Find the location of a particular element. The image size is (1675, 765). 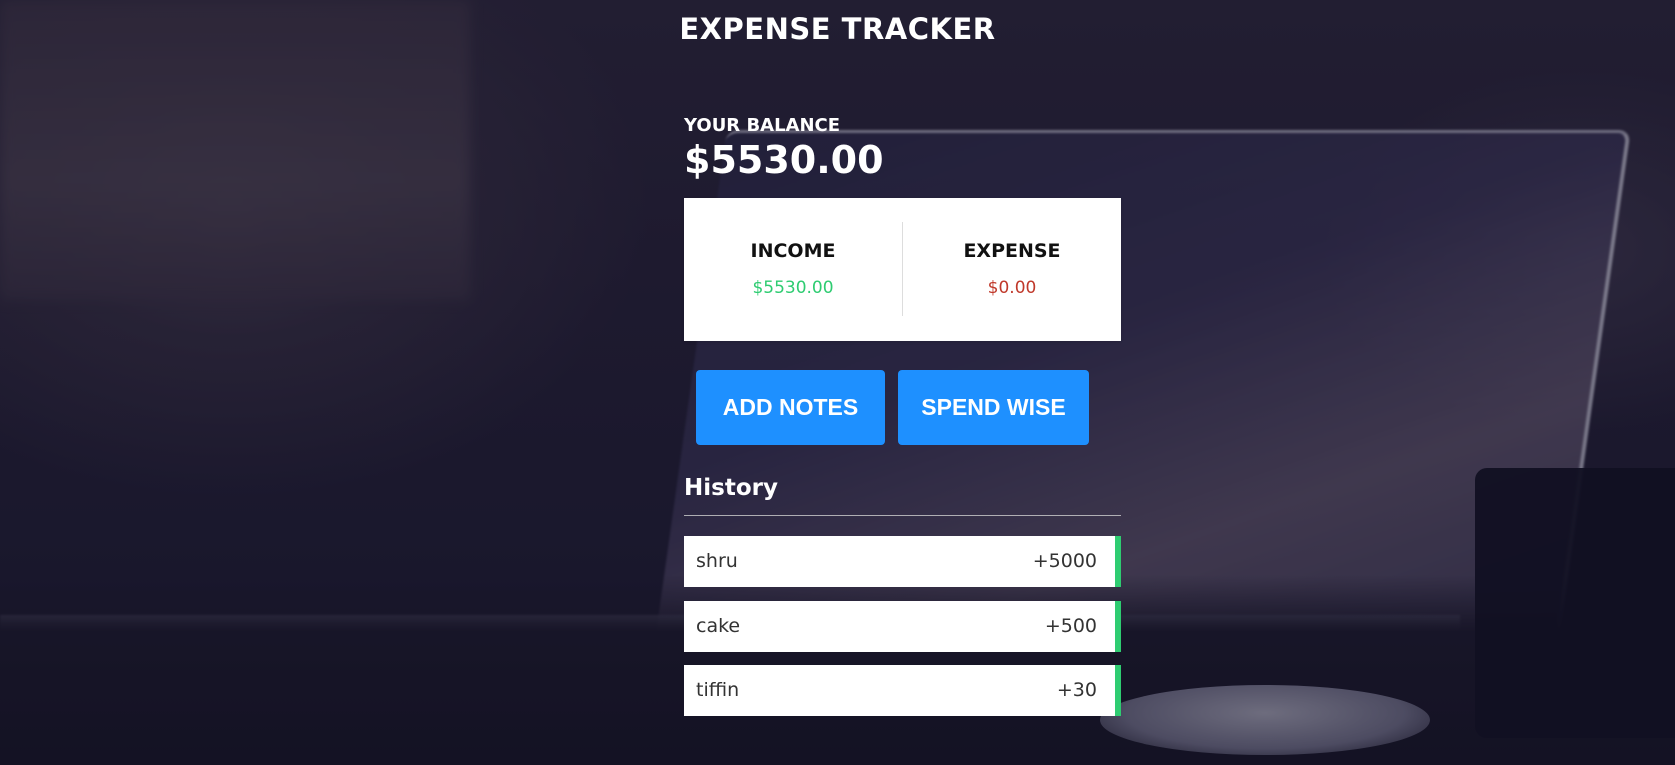

history-divider is located at coordinates (902, 515).